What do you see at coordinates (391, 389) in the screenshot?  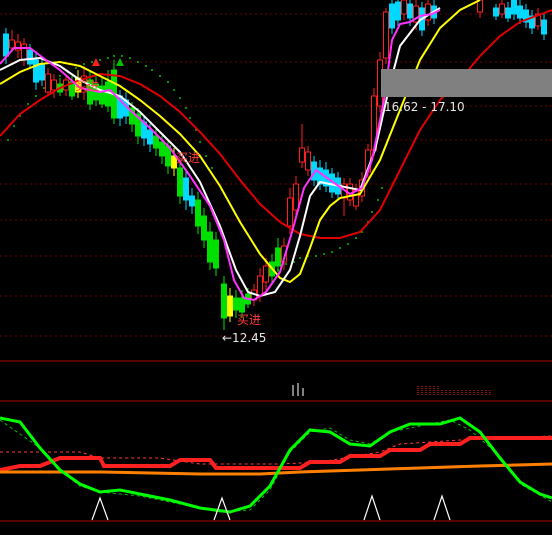 I see `volume-bars` at bounding box center [391, 389].